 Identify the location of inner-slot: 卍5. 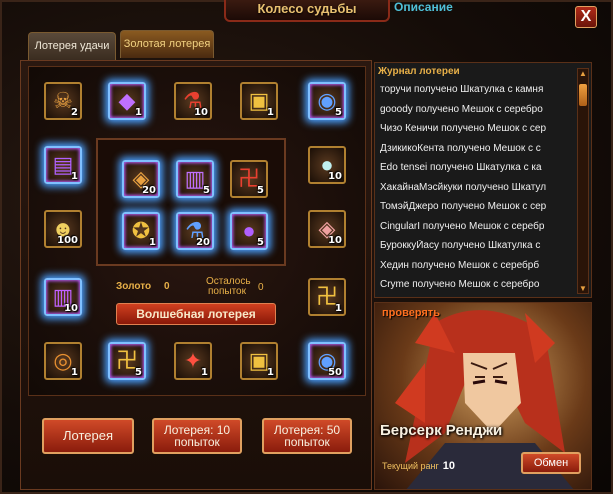
(249, 179).